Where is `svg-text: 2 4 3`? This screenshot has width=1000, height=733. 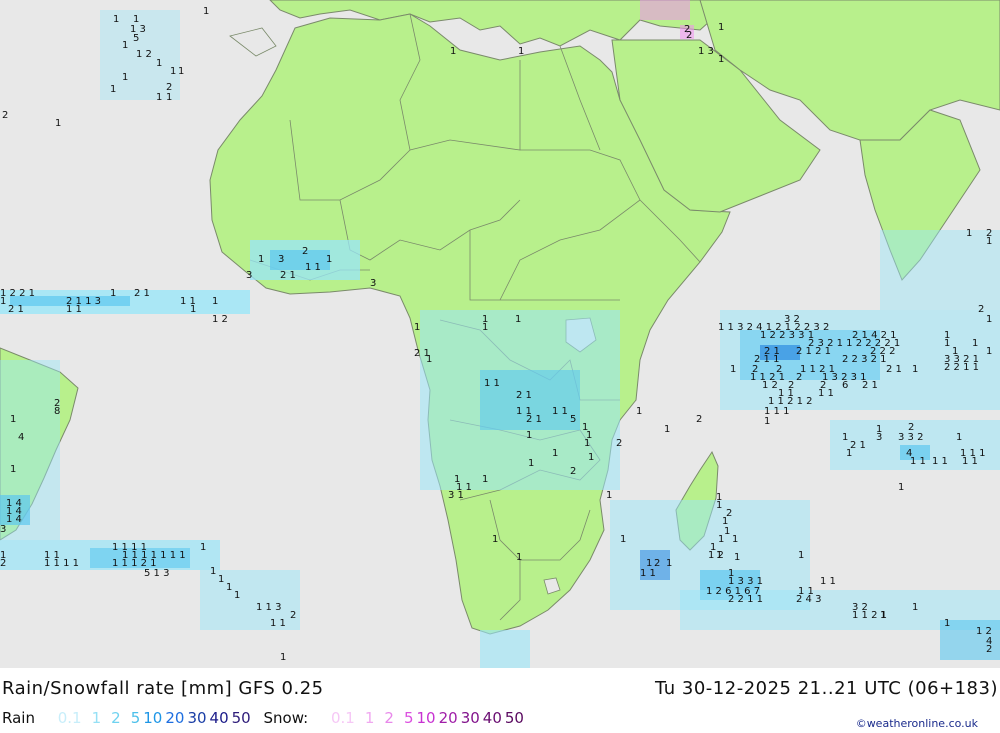 svg-text: 2 4 3 is located at coordinates (808, 599).